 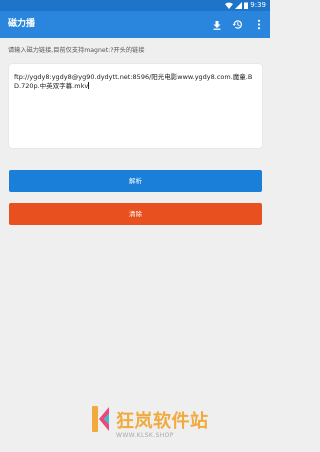 I want to click on signal-icon, so click(x=239, y=5).